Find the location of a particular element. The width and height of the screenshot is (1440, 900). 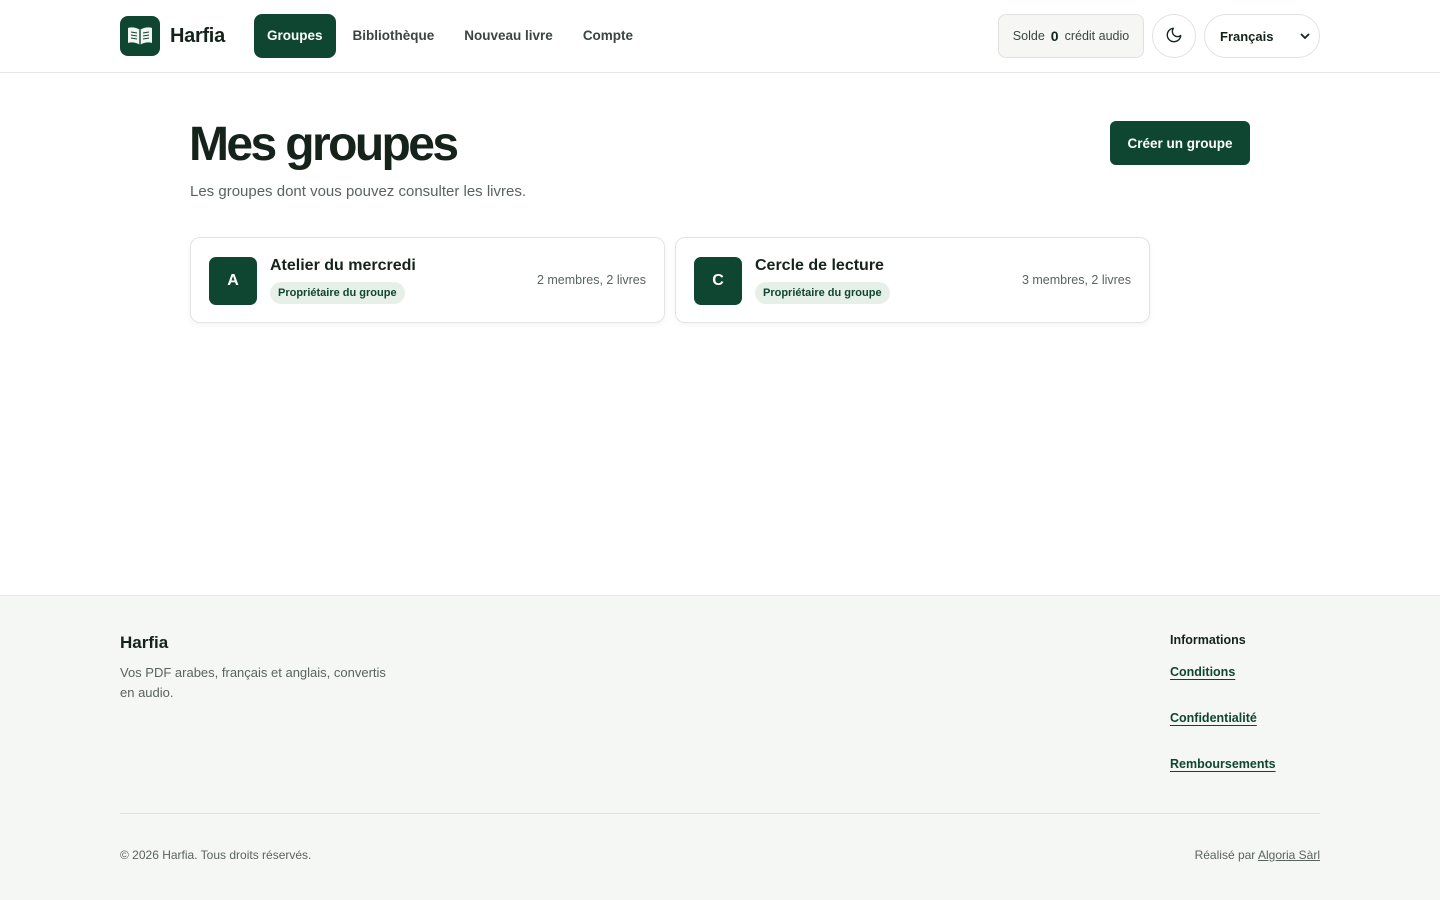

nav-item-compte: Compte is located at coordinates (608, 36).